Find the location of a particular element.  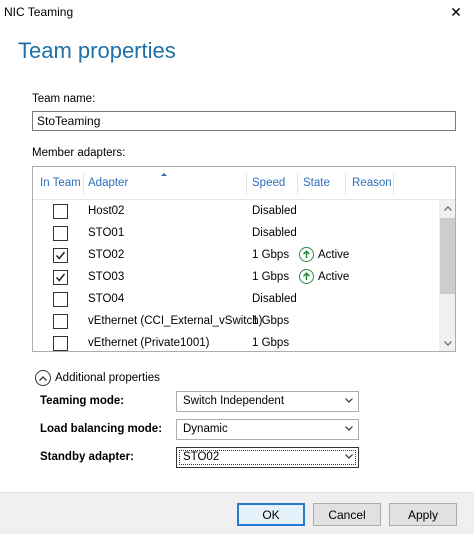

cancel-button: Cancel is located at coordinates (347, 514).